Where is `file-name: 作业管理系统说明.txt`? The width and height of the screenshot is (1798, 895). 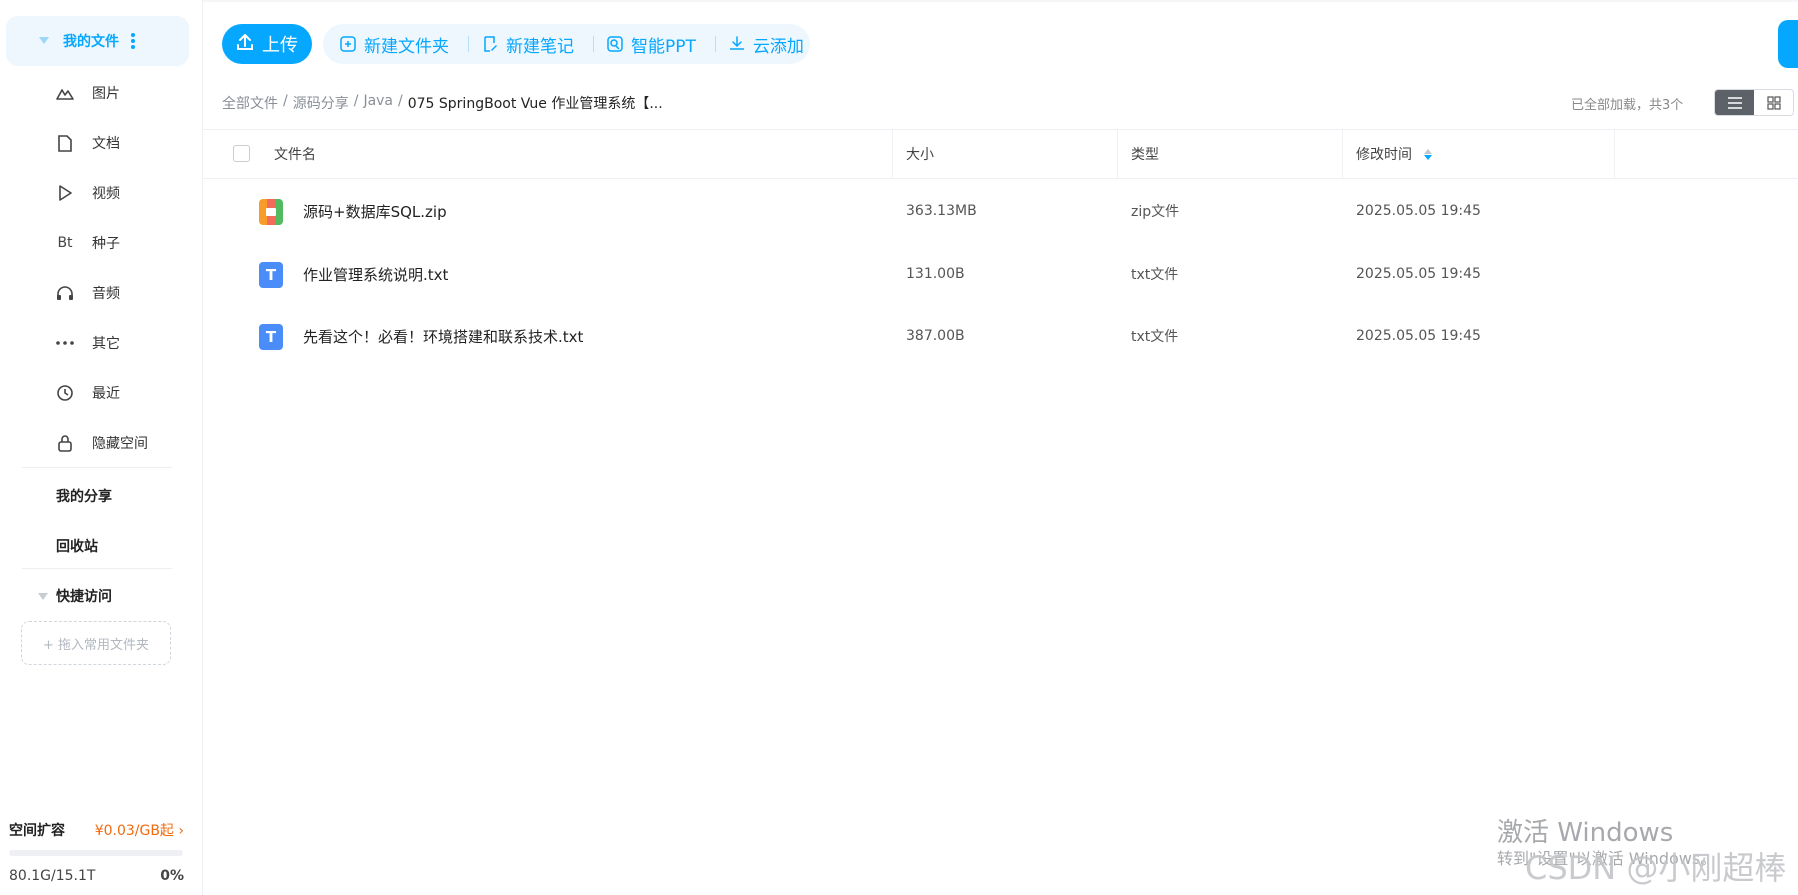 file-name: 作业管理系统说明.txt is located at coordinates (375, 274).